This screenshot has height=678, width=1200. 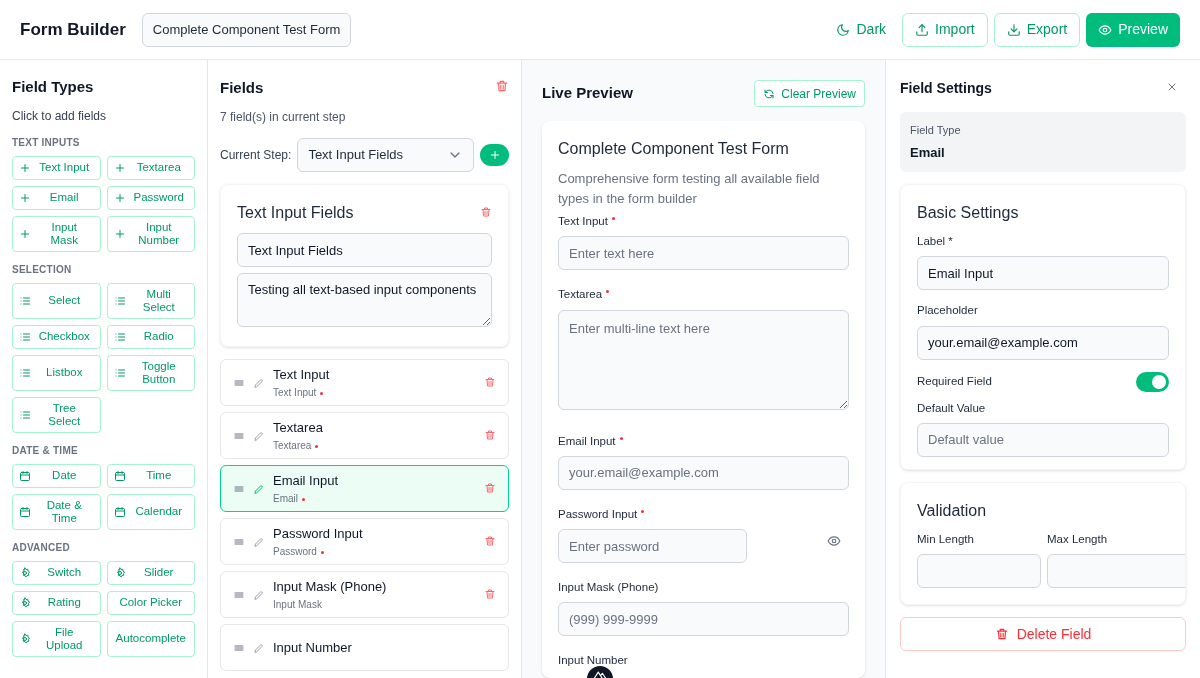 I want to click on field-row: Text Input Text Input, so click(x=364, y=382).